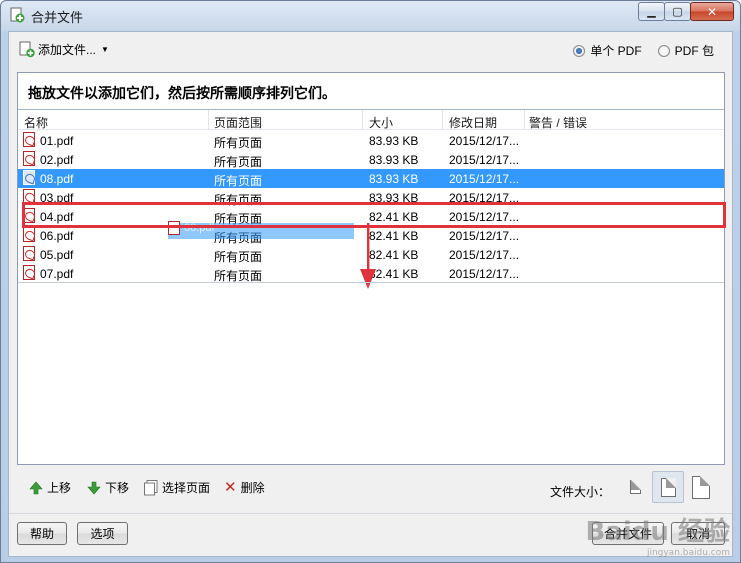  I want to click on arrow-up-icon, so click(36, 487).